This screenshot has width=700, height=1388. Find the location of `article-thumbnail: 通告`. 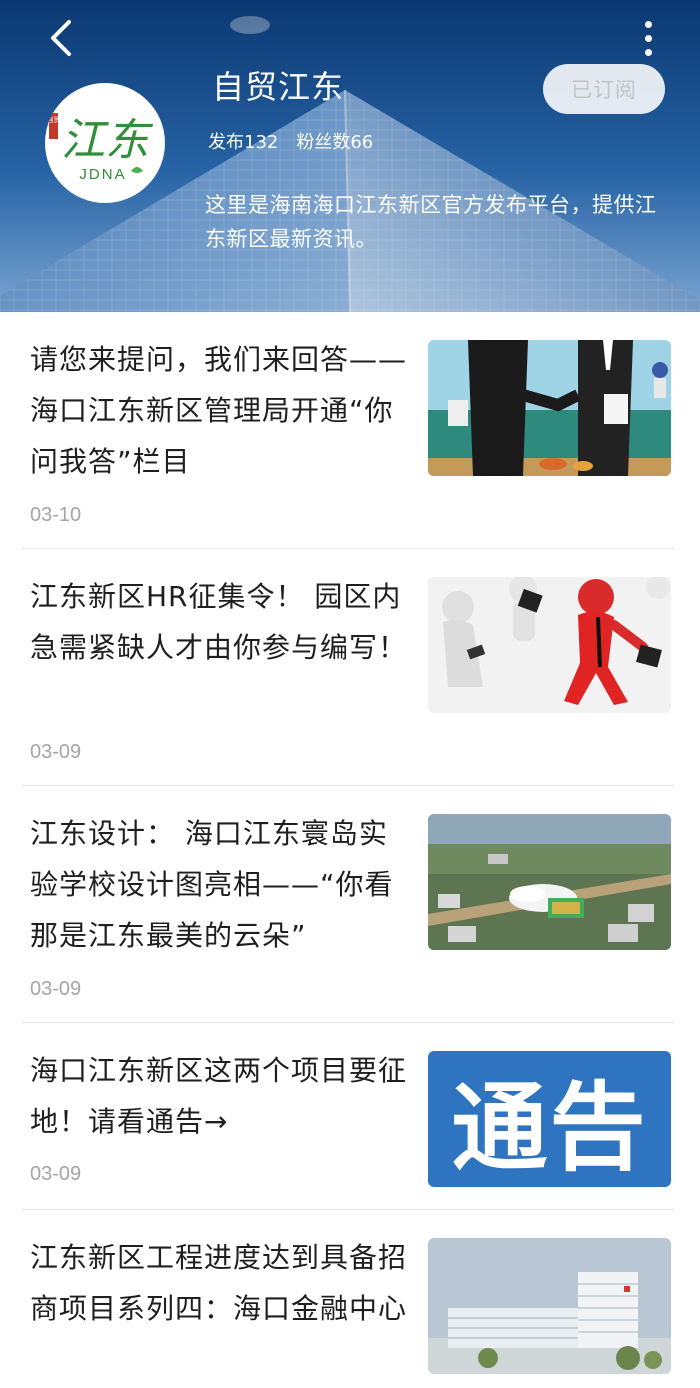

article-thumbnail: 通告 is located at coordinates (549, 1119).